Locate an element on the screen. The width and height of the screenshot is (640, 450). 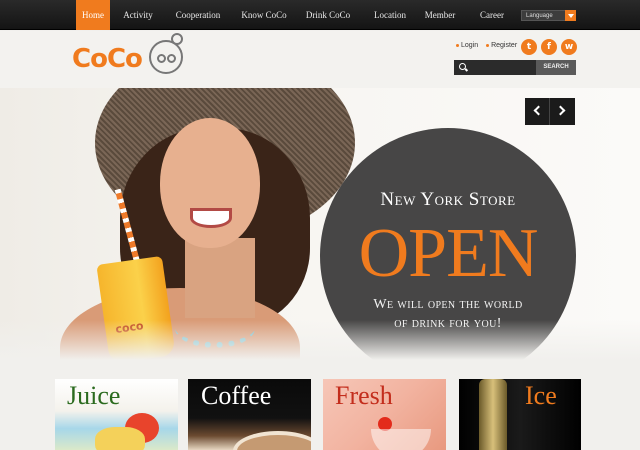
next-slide-button is located at coordinates (562, 111).